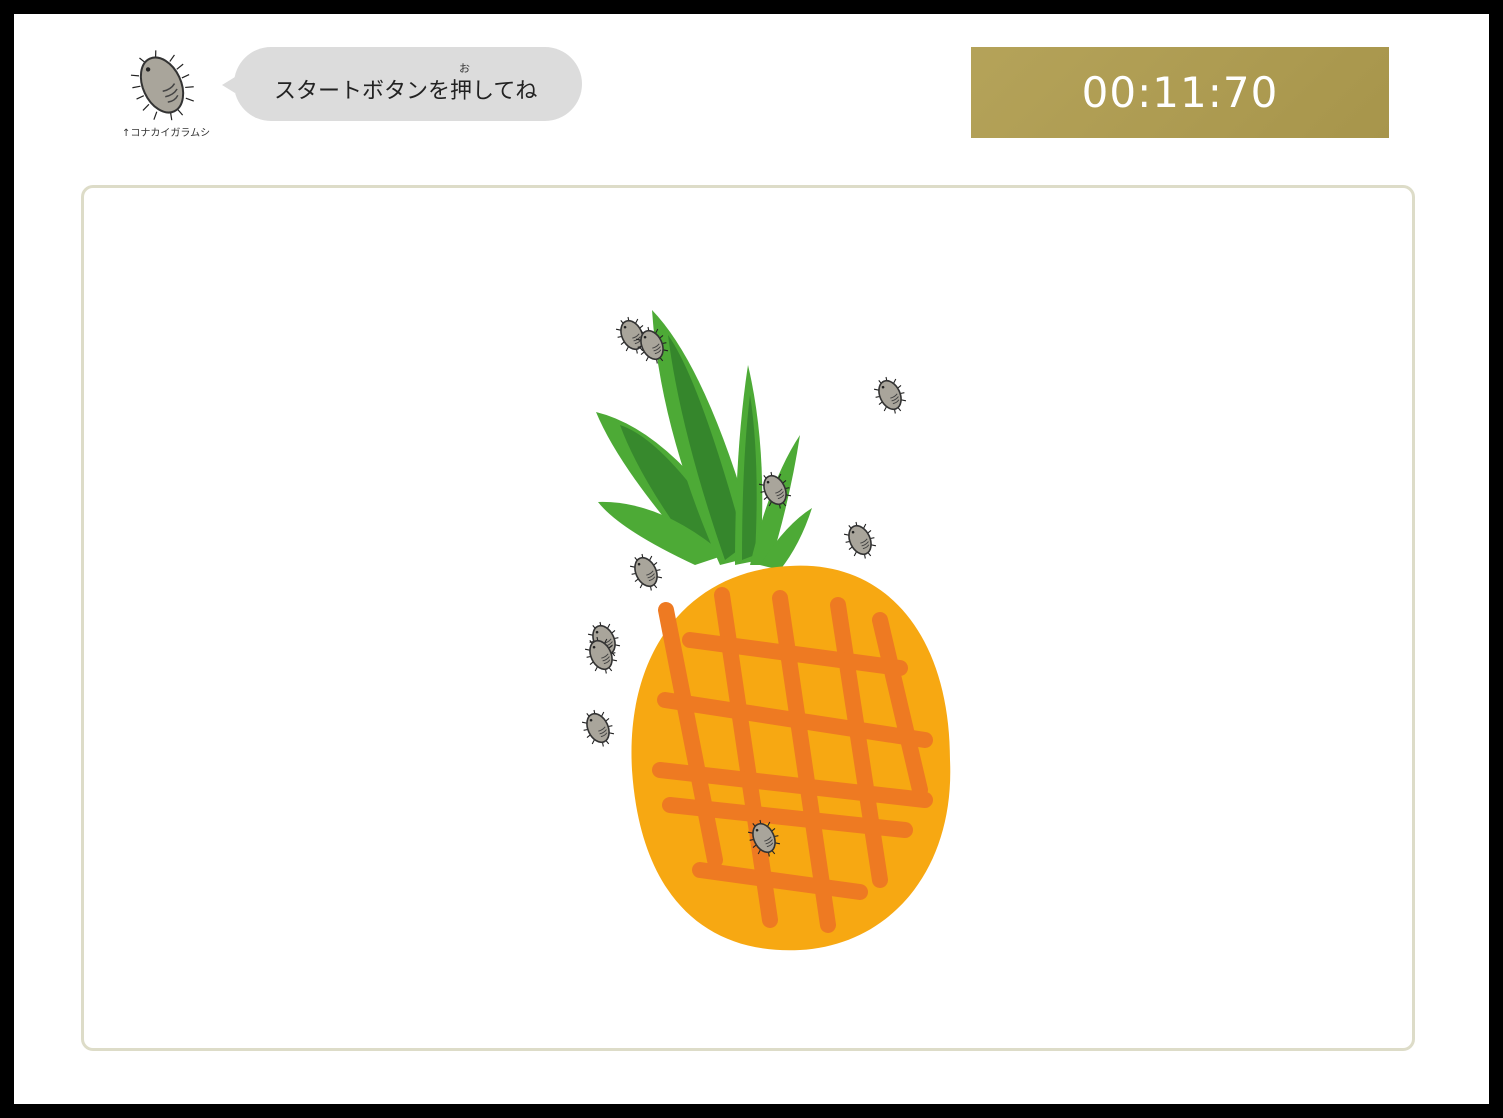 This screenshot has width=1503, height=1118. Describe the element at coordinates (162, 85) in the screenshot. I see `mealybug-mascot-icon` at that location.